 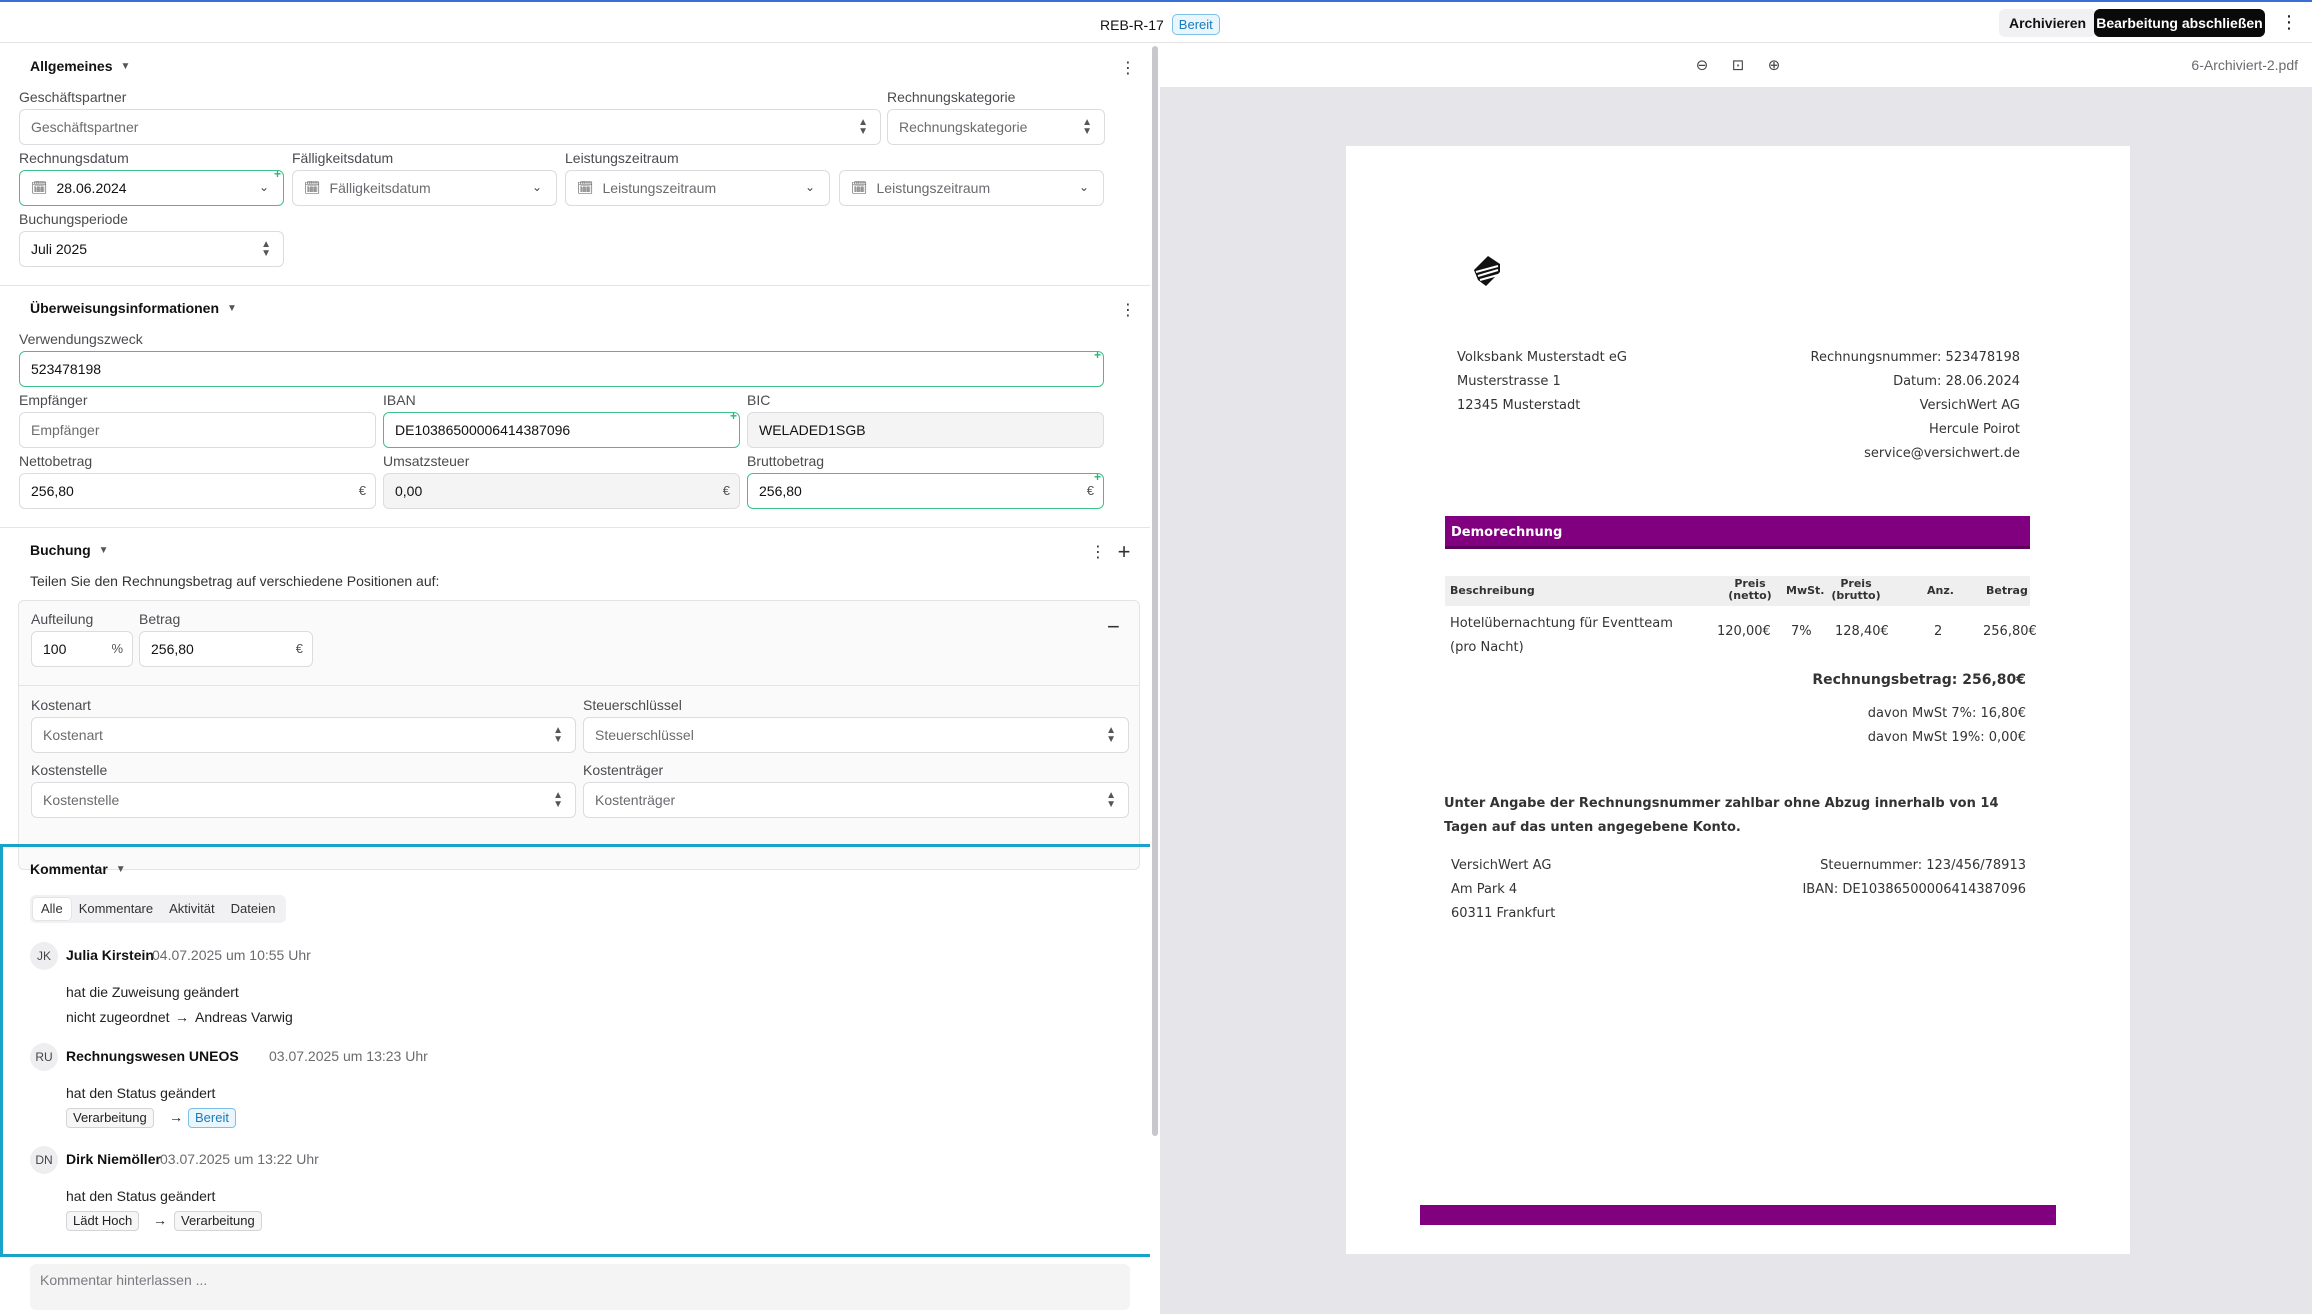 What do you see at coordinates (78, 869) in the screenshot?
I see `section-kommentar-header: Kommentar ▼` at bounding box center [78, 869].